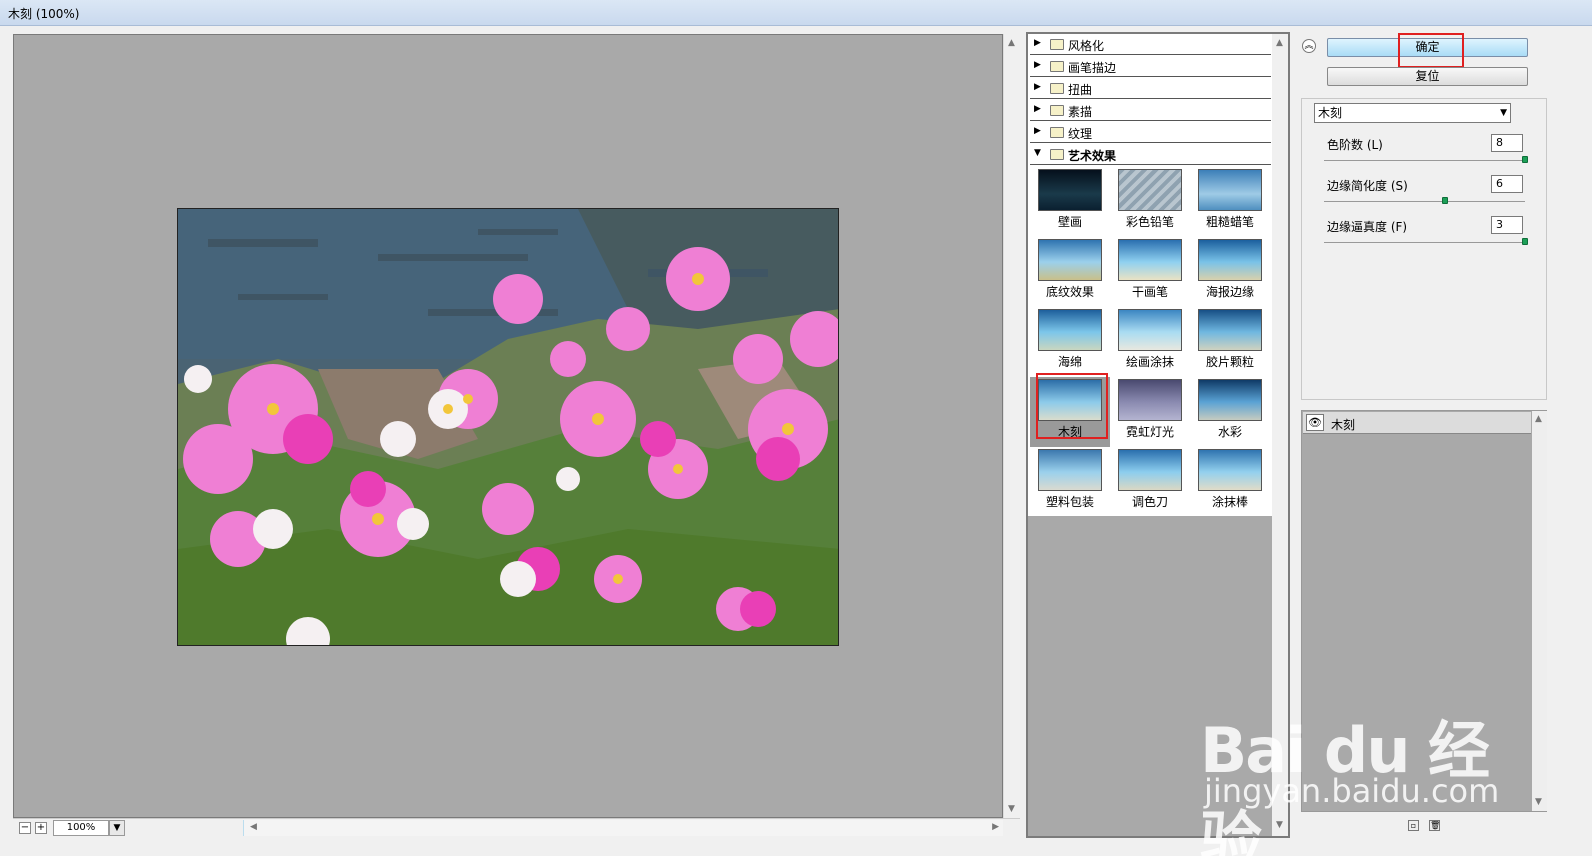 The height and width of the screenshot is (856, 1592). Describe the element at coordinates (1150, 132) in the screenshot. I see `folder-texture: ▶ 纹理` at that location.